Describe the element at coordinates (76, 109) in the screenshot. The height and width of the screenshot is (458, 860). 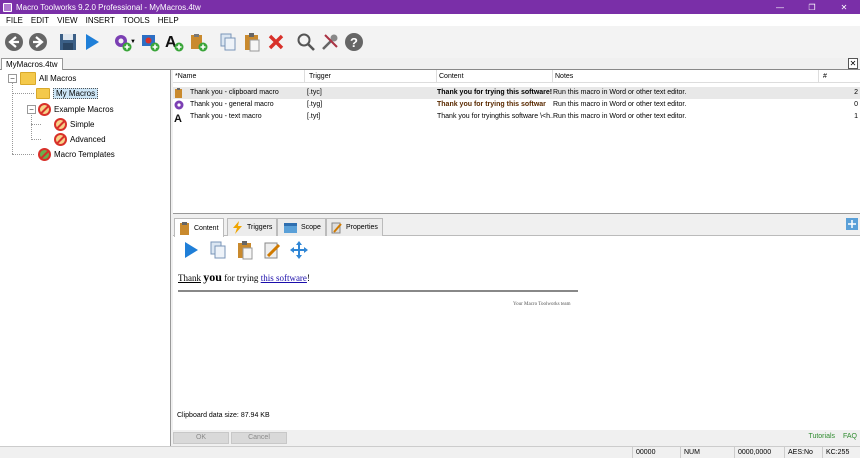
I see `tree-item-example-macros: Example Macros` at that location.